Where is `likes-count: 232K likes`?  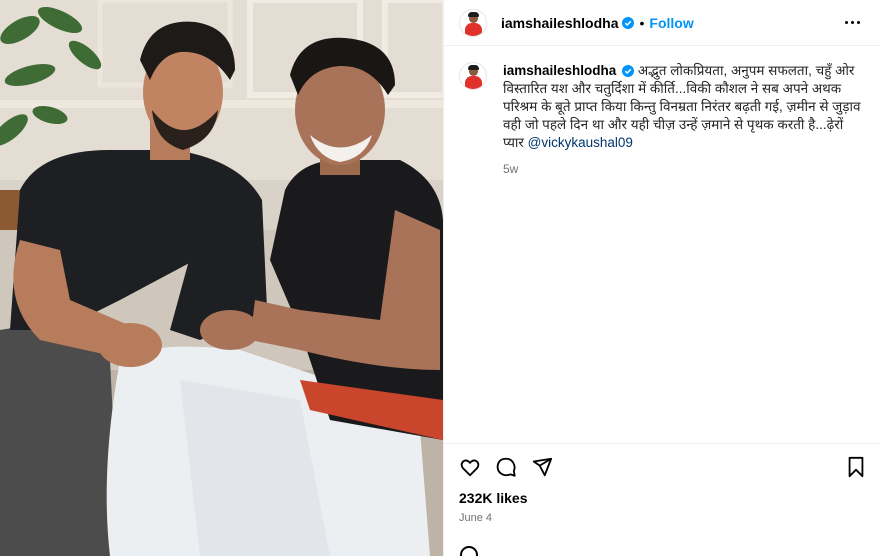 likes-count: 232K likes is located at coordinates (662, 498).